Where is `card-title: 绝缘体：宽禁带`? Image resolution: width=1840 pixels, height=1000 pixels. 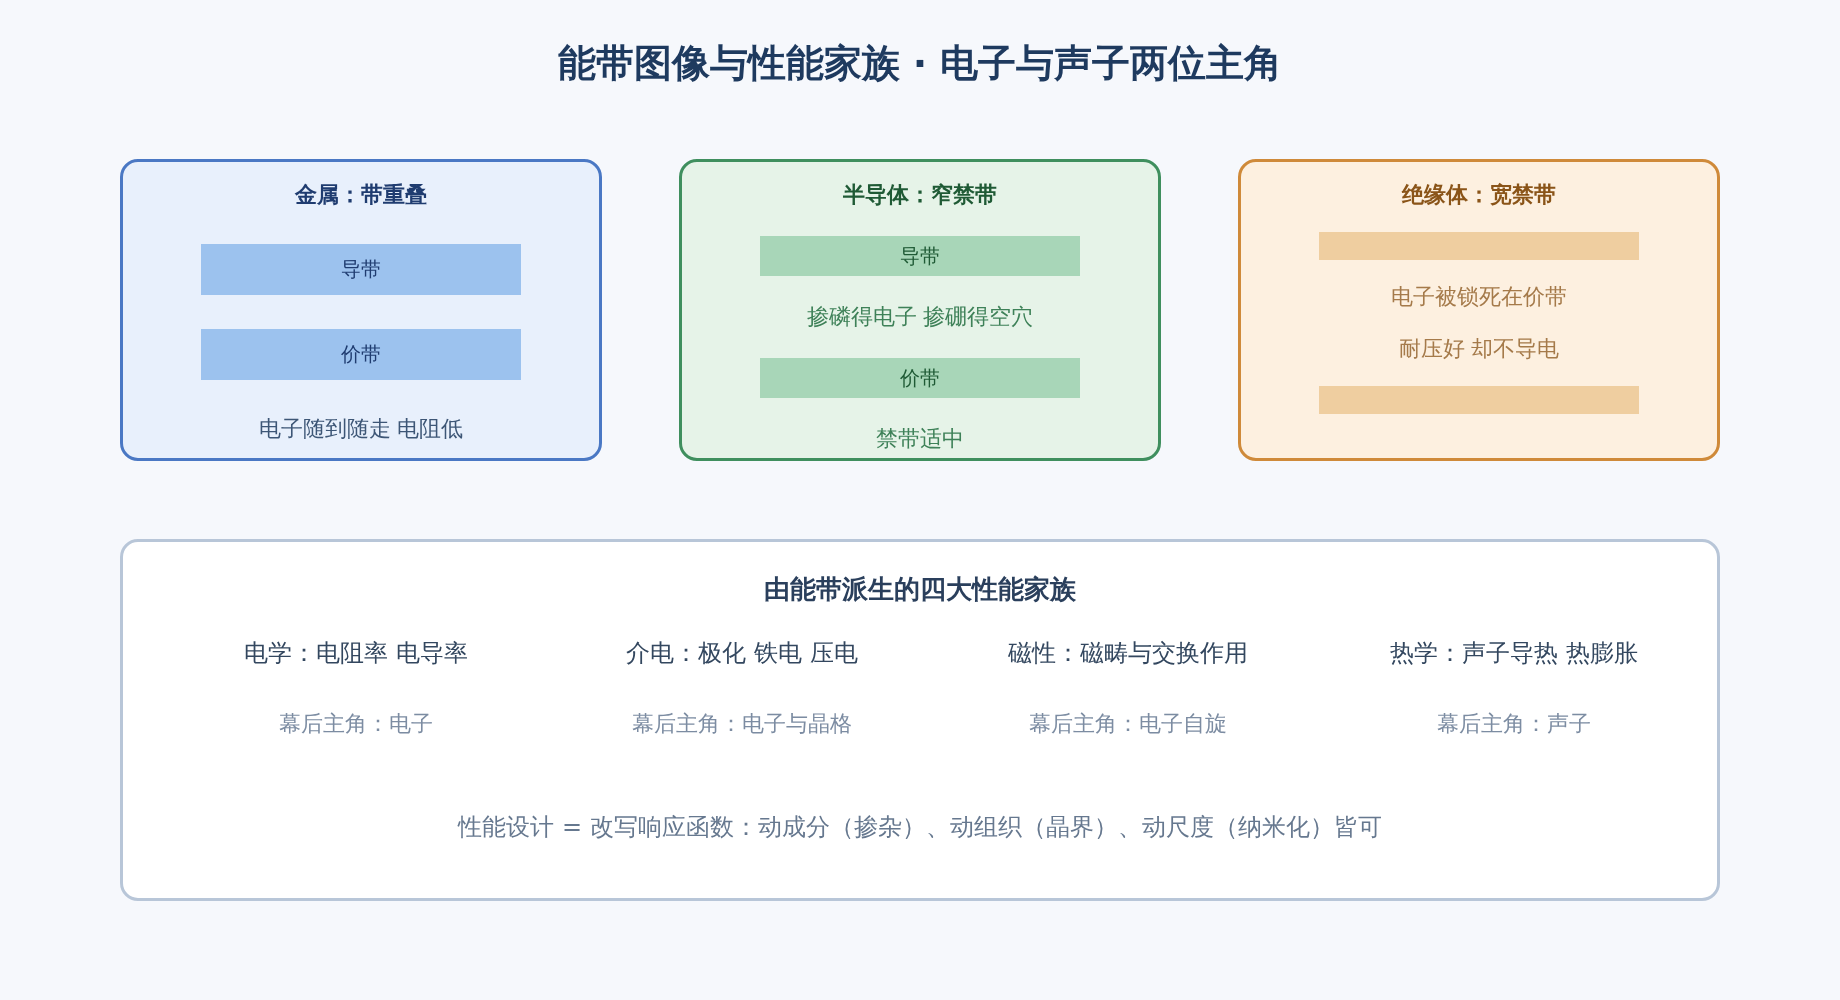
card-title: 绝缘体：宽禁带 is located at coordinates (1479, 195).